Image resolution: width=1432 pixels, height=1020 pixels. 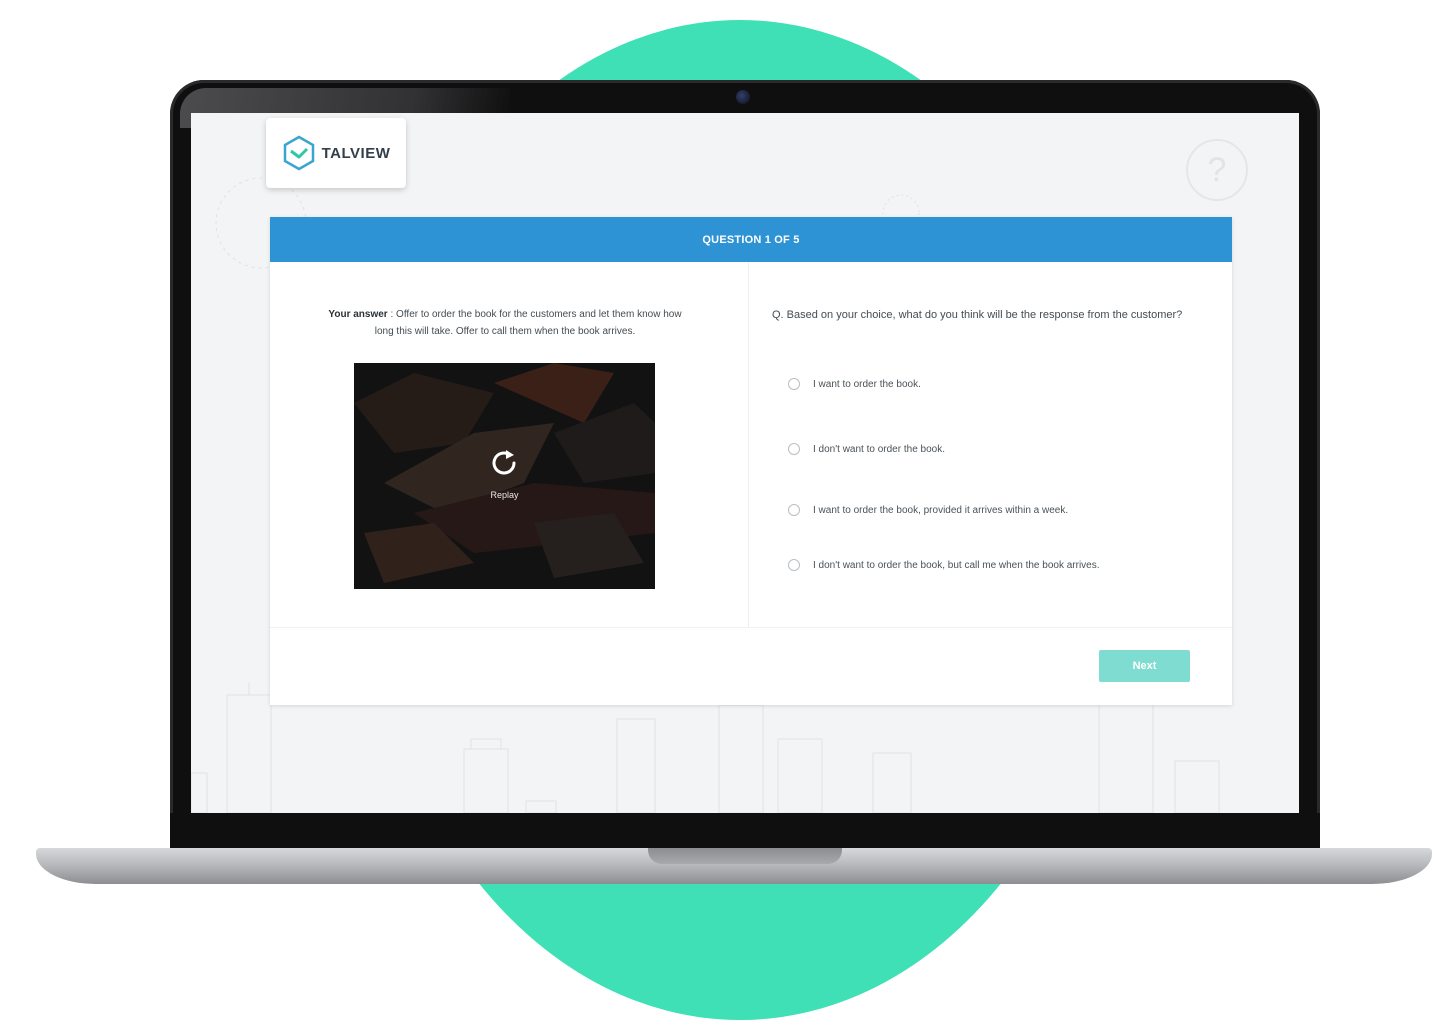 I want to click on laptop-bottom-bezel, so click(x=745, y=831).